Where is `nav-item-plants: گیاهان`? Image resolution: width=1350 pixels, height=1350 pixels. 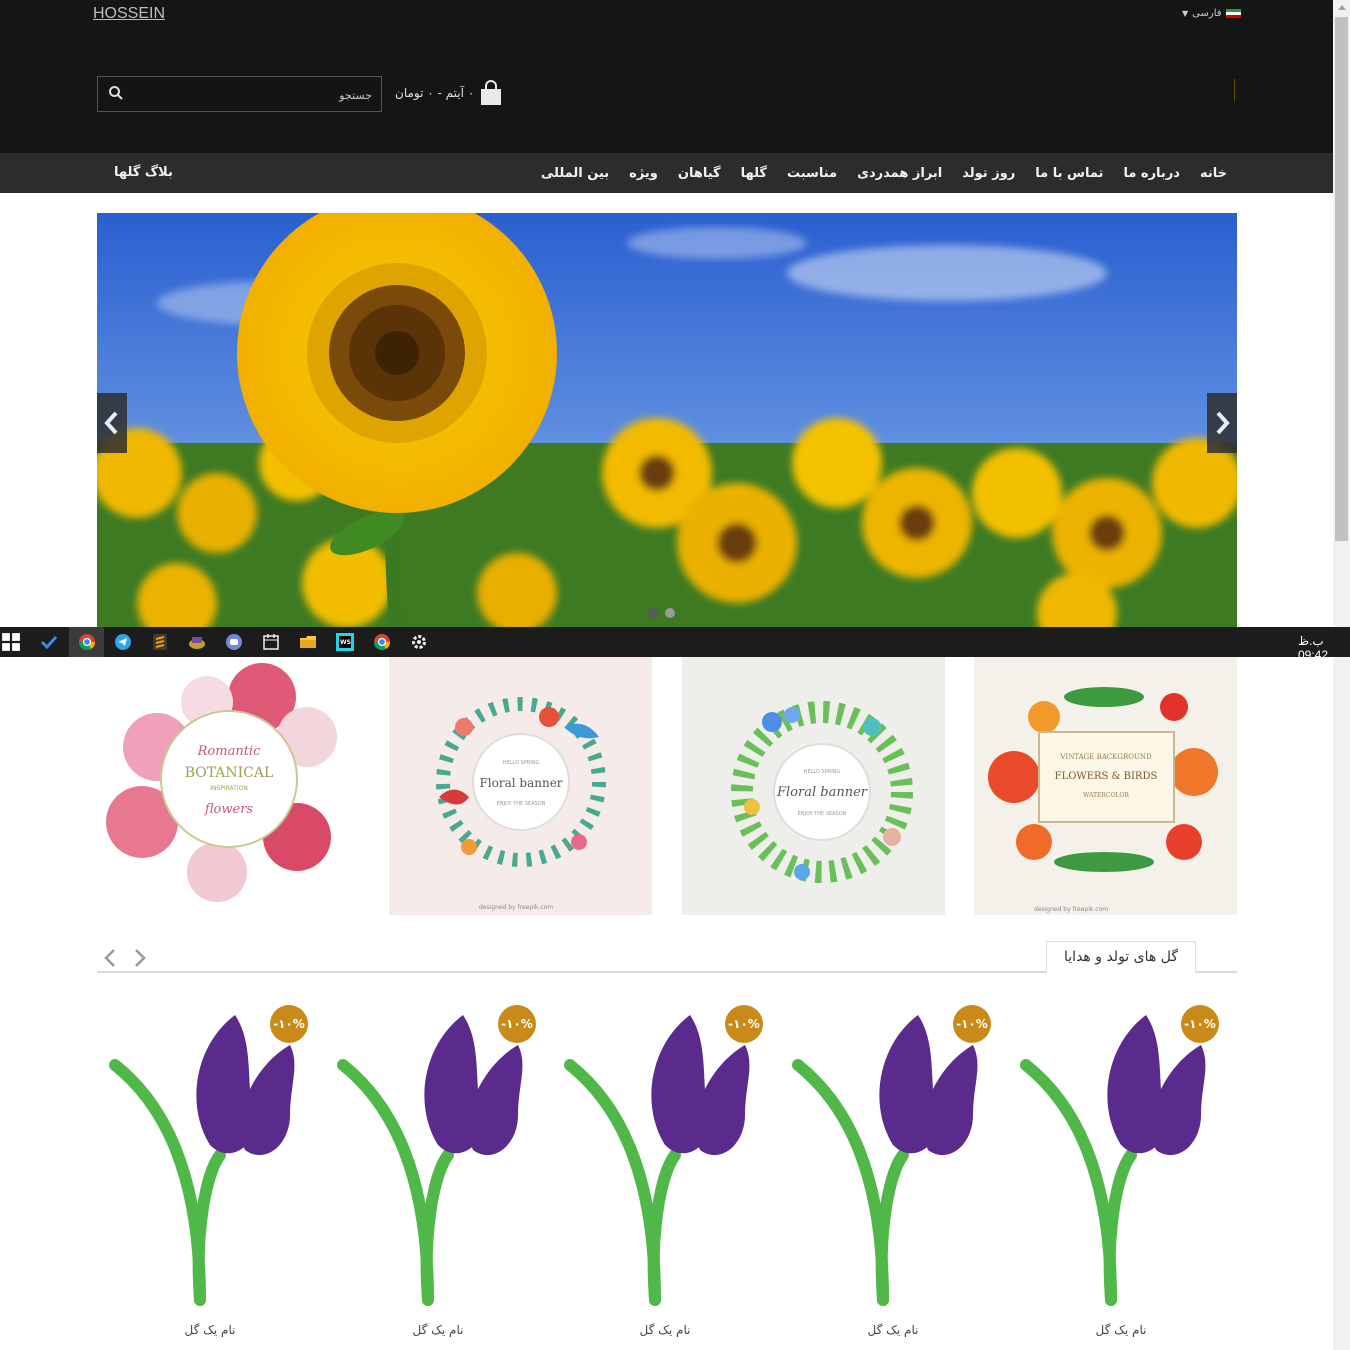
nav-item-plants: گیاهان is located at coordinates (699, 173).